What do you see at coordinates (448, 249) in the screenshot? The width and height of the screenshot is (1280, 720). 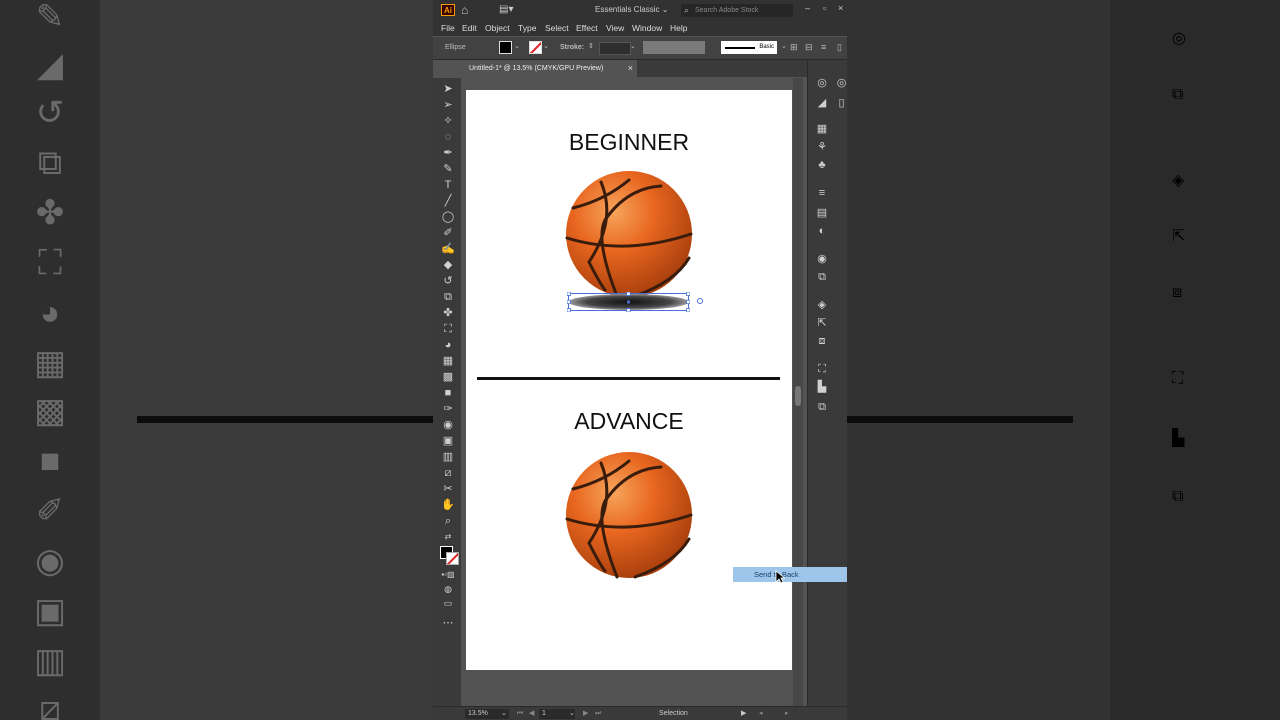 I see `blob-brush-tool-icon: ✍` at bounding box center [448, 249].